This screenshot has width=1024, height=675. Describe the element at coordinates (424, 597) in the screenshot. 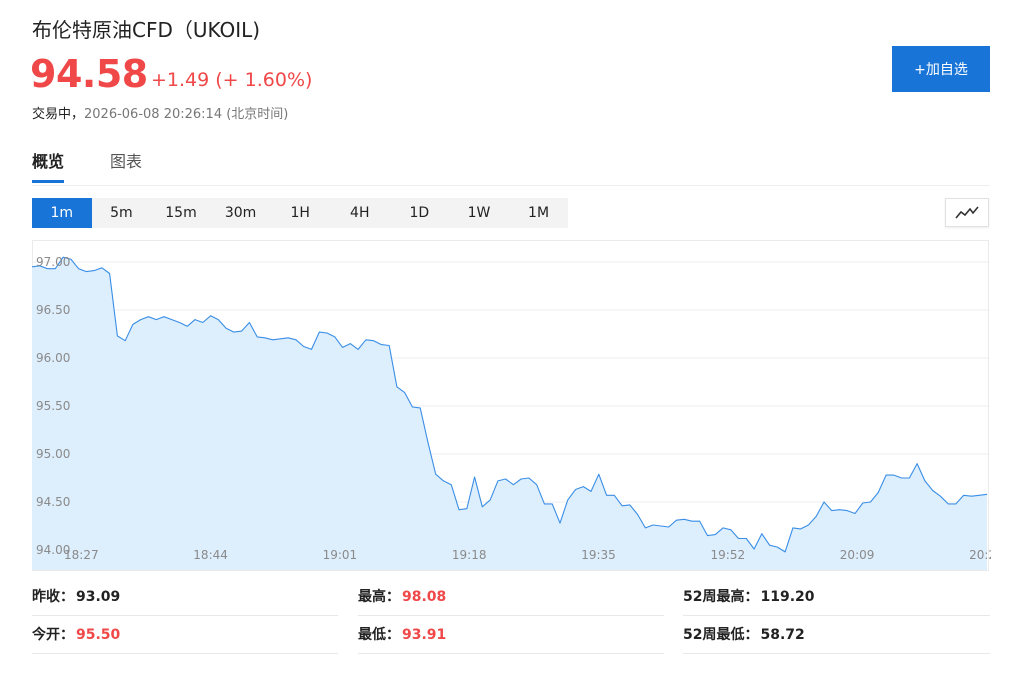

I see `stat-value: 98.08` at that location.